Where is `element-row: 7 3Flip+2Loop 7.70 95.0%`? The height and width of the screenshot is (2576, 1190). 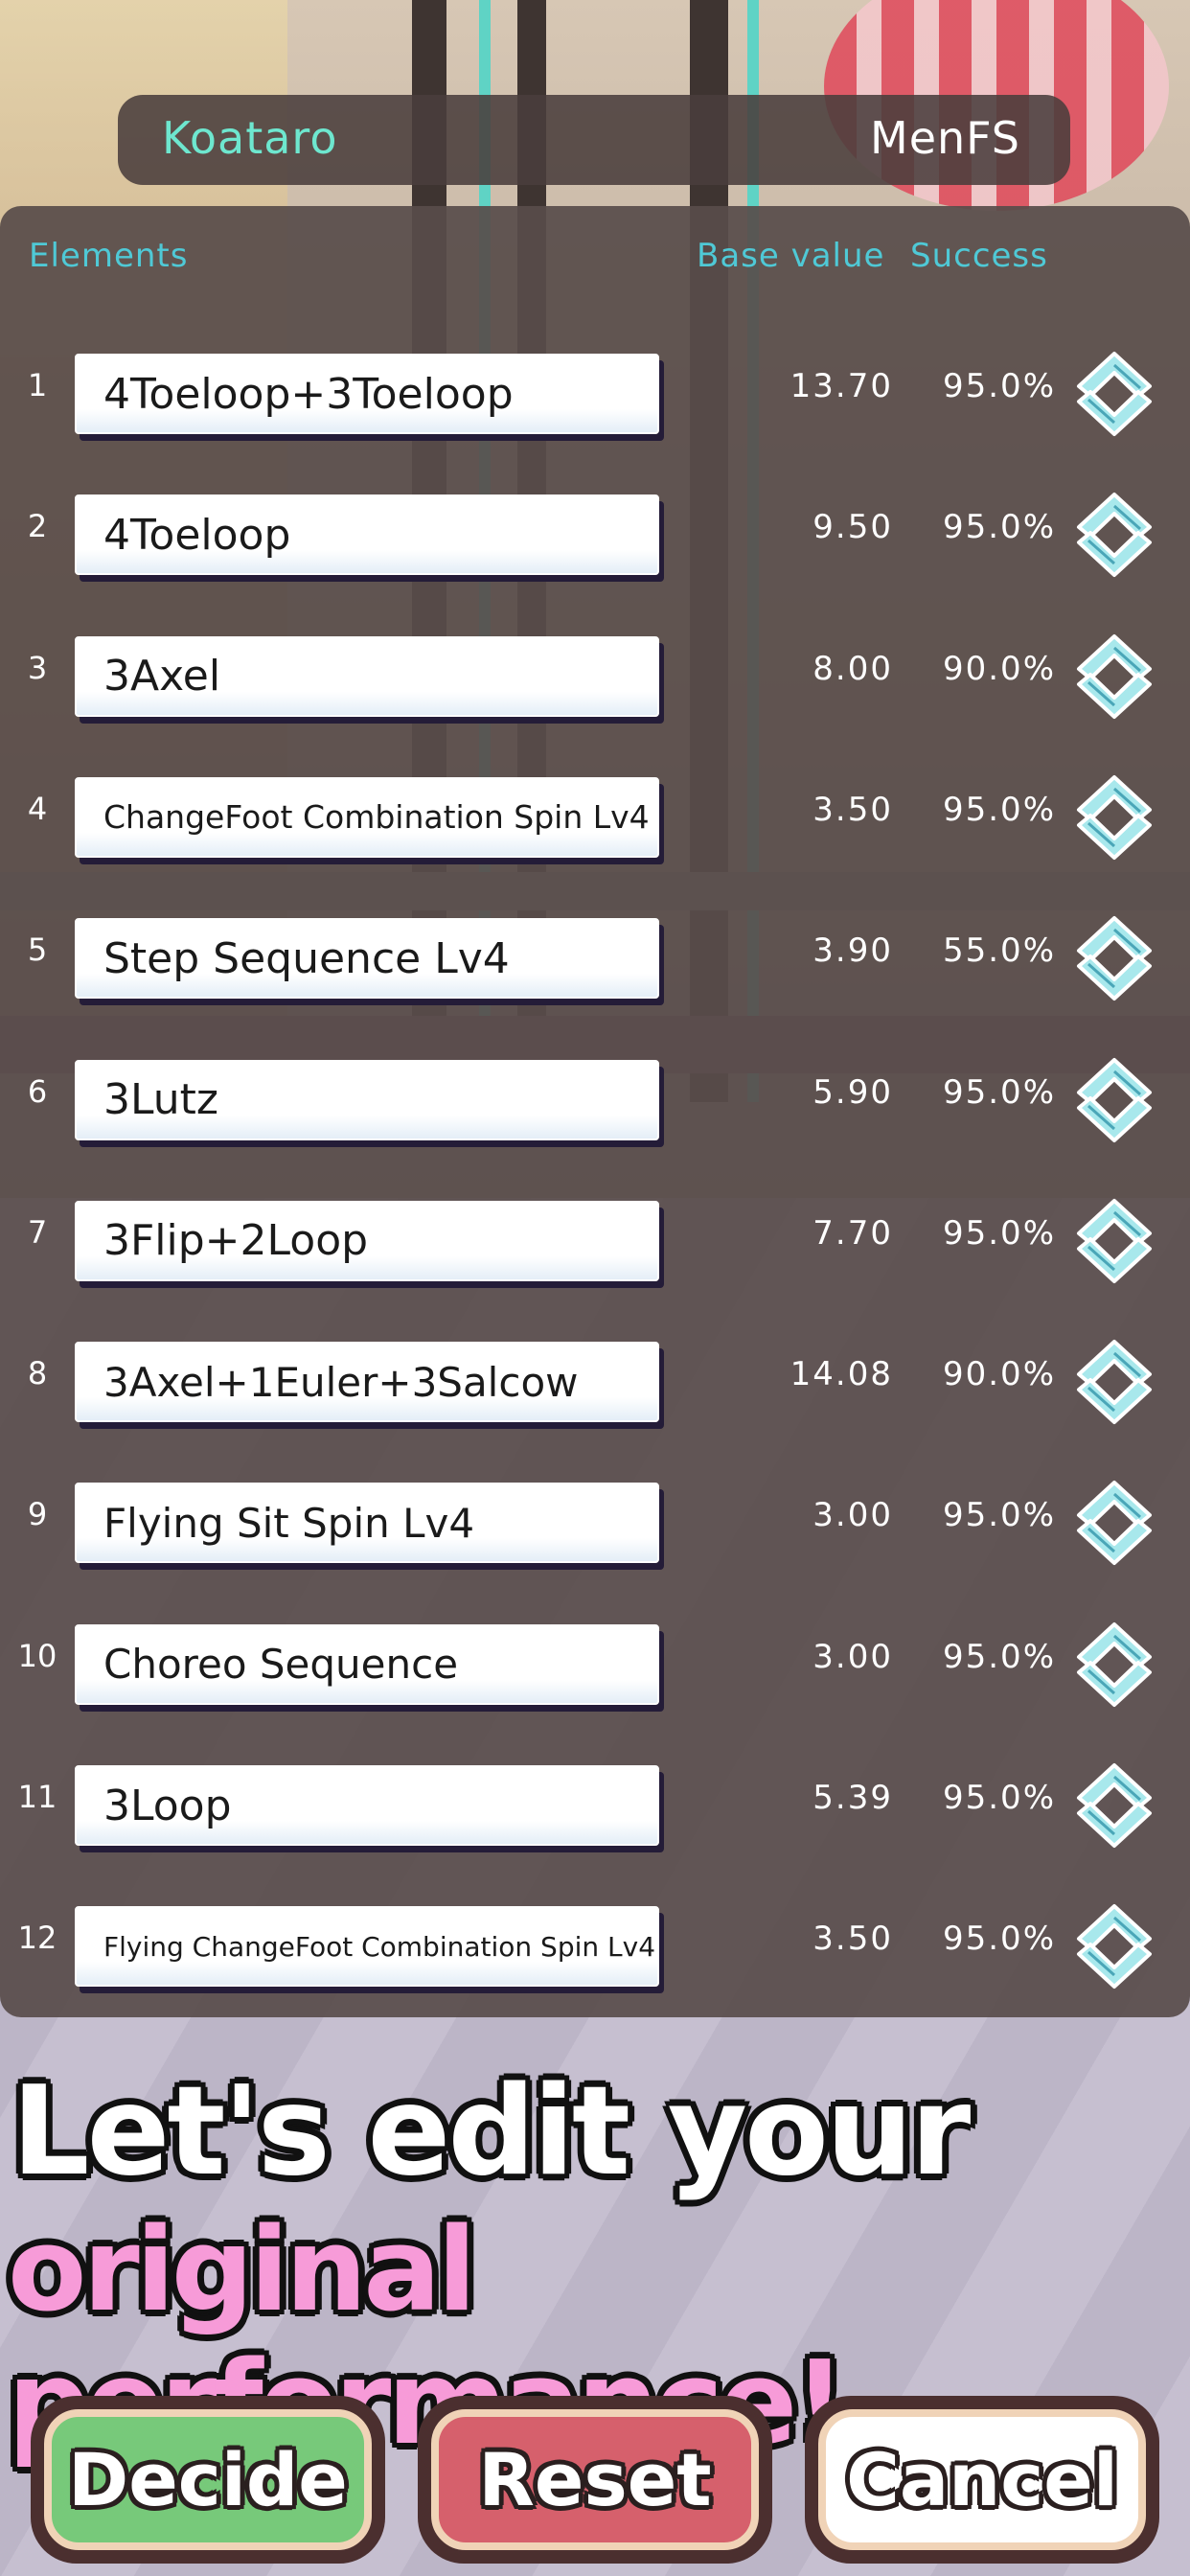 element-row: 7 3Flip+2Loop 7.70 95.0% is located at coordinates (595, 1238).